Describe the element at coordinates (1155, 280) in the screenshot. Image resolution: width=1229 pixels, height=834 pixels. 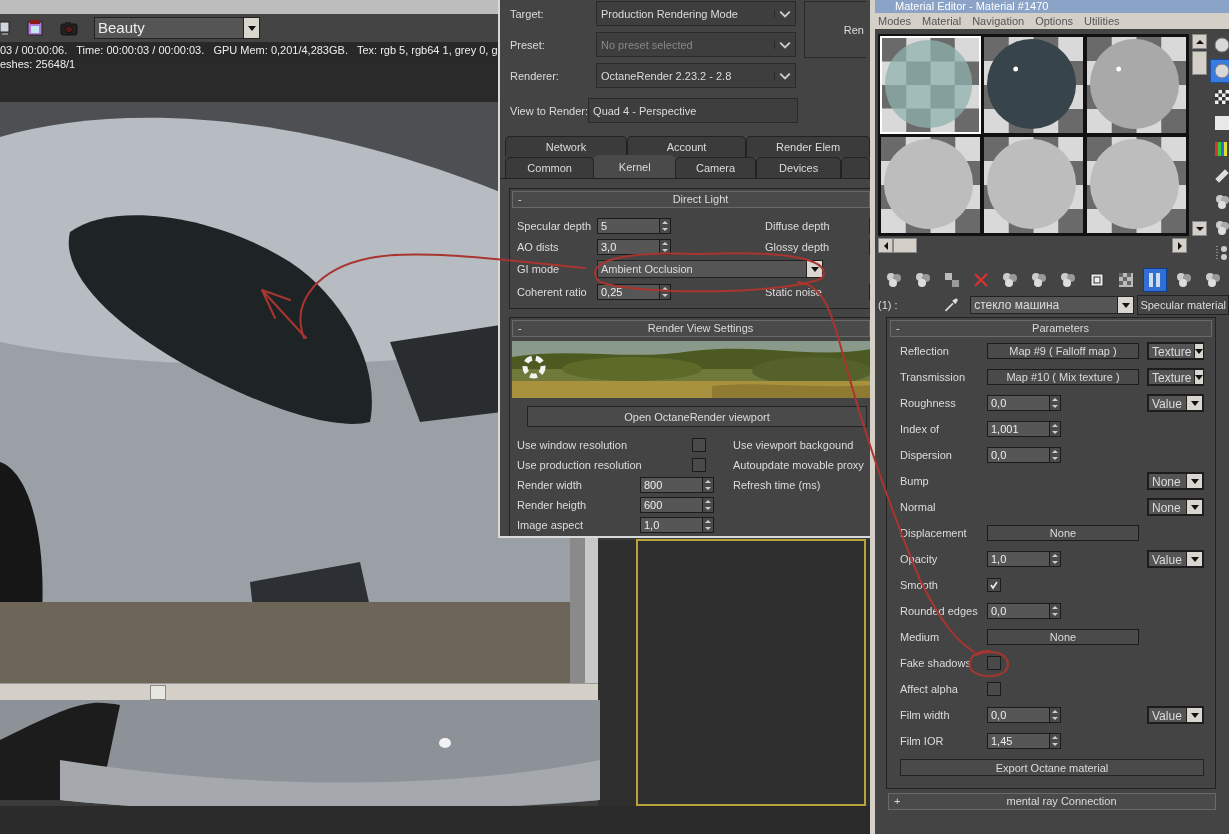
I see `bars-icon` at that location.